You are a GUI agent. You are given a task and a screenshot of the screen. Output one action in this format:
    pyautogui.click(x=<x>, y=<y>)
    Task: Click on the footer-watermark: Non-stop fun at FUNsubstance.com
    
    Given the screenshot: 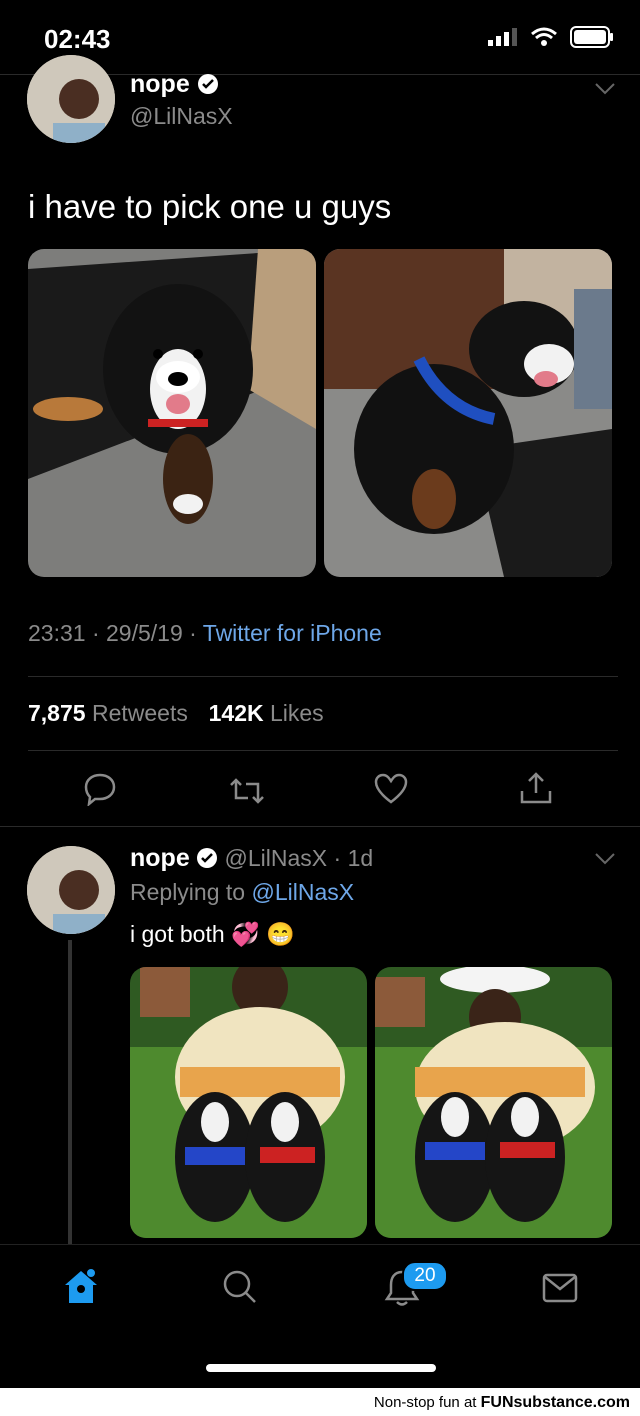 What is the action you would take?
    pyautogui.click(x=320, y=1402)
    